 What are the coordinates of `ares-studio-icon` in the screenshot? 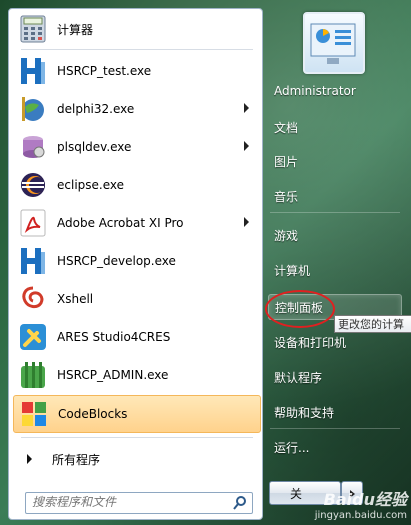 It's located at (33, 337).